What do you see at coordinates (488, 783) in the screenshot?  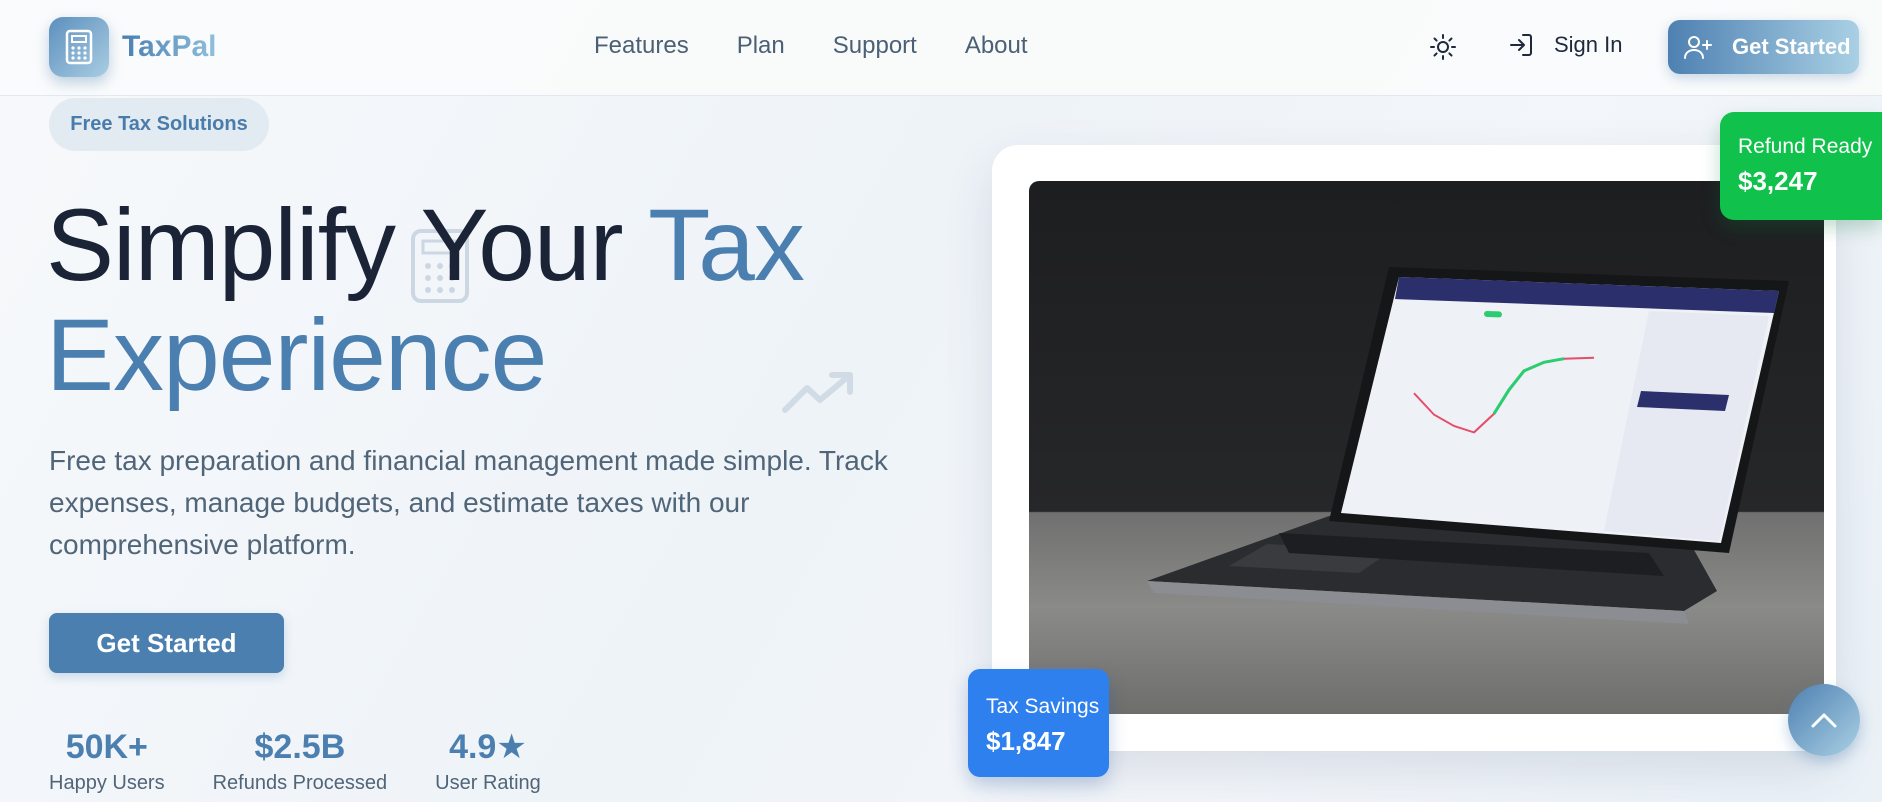 I see `stat-label: User Rating` at bounding box center [488, 783].